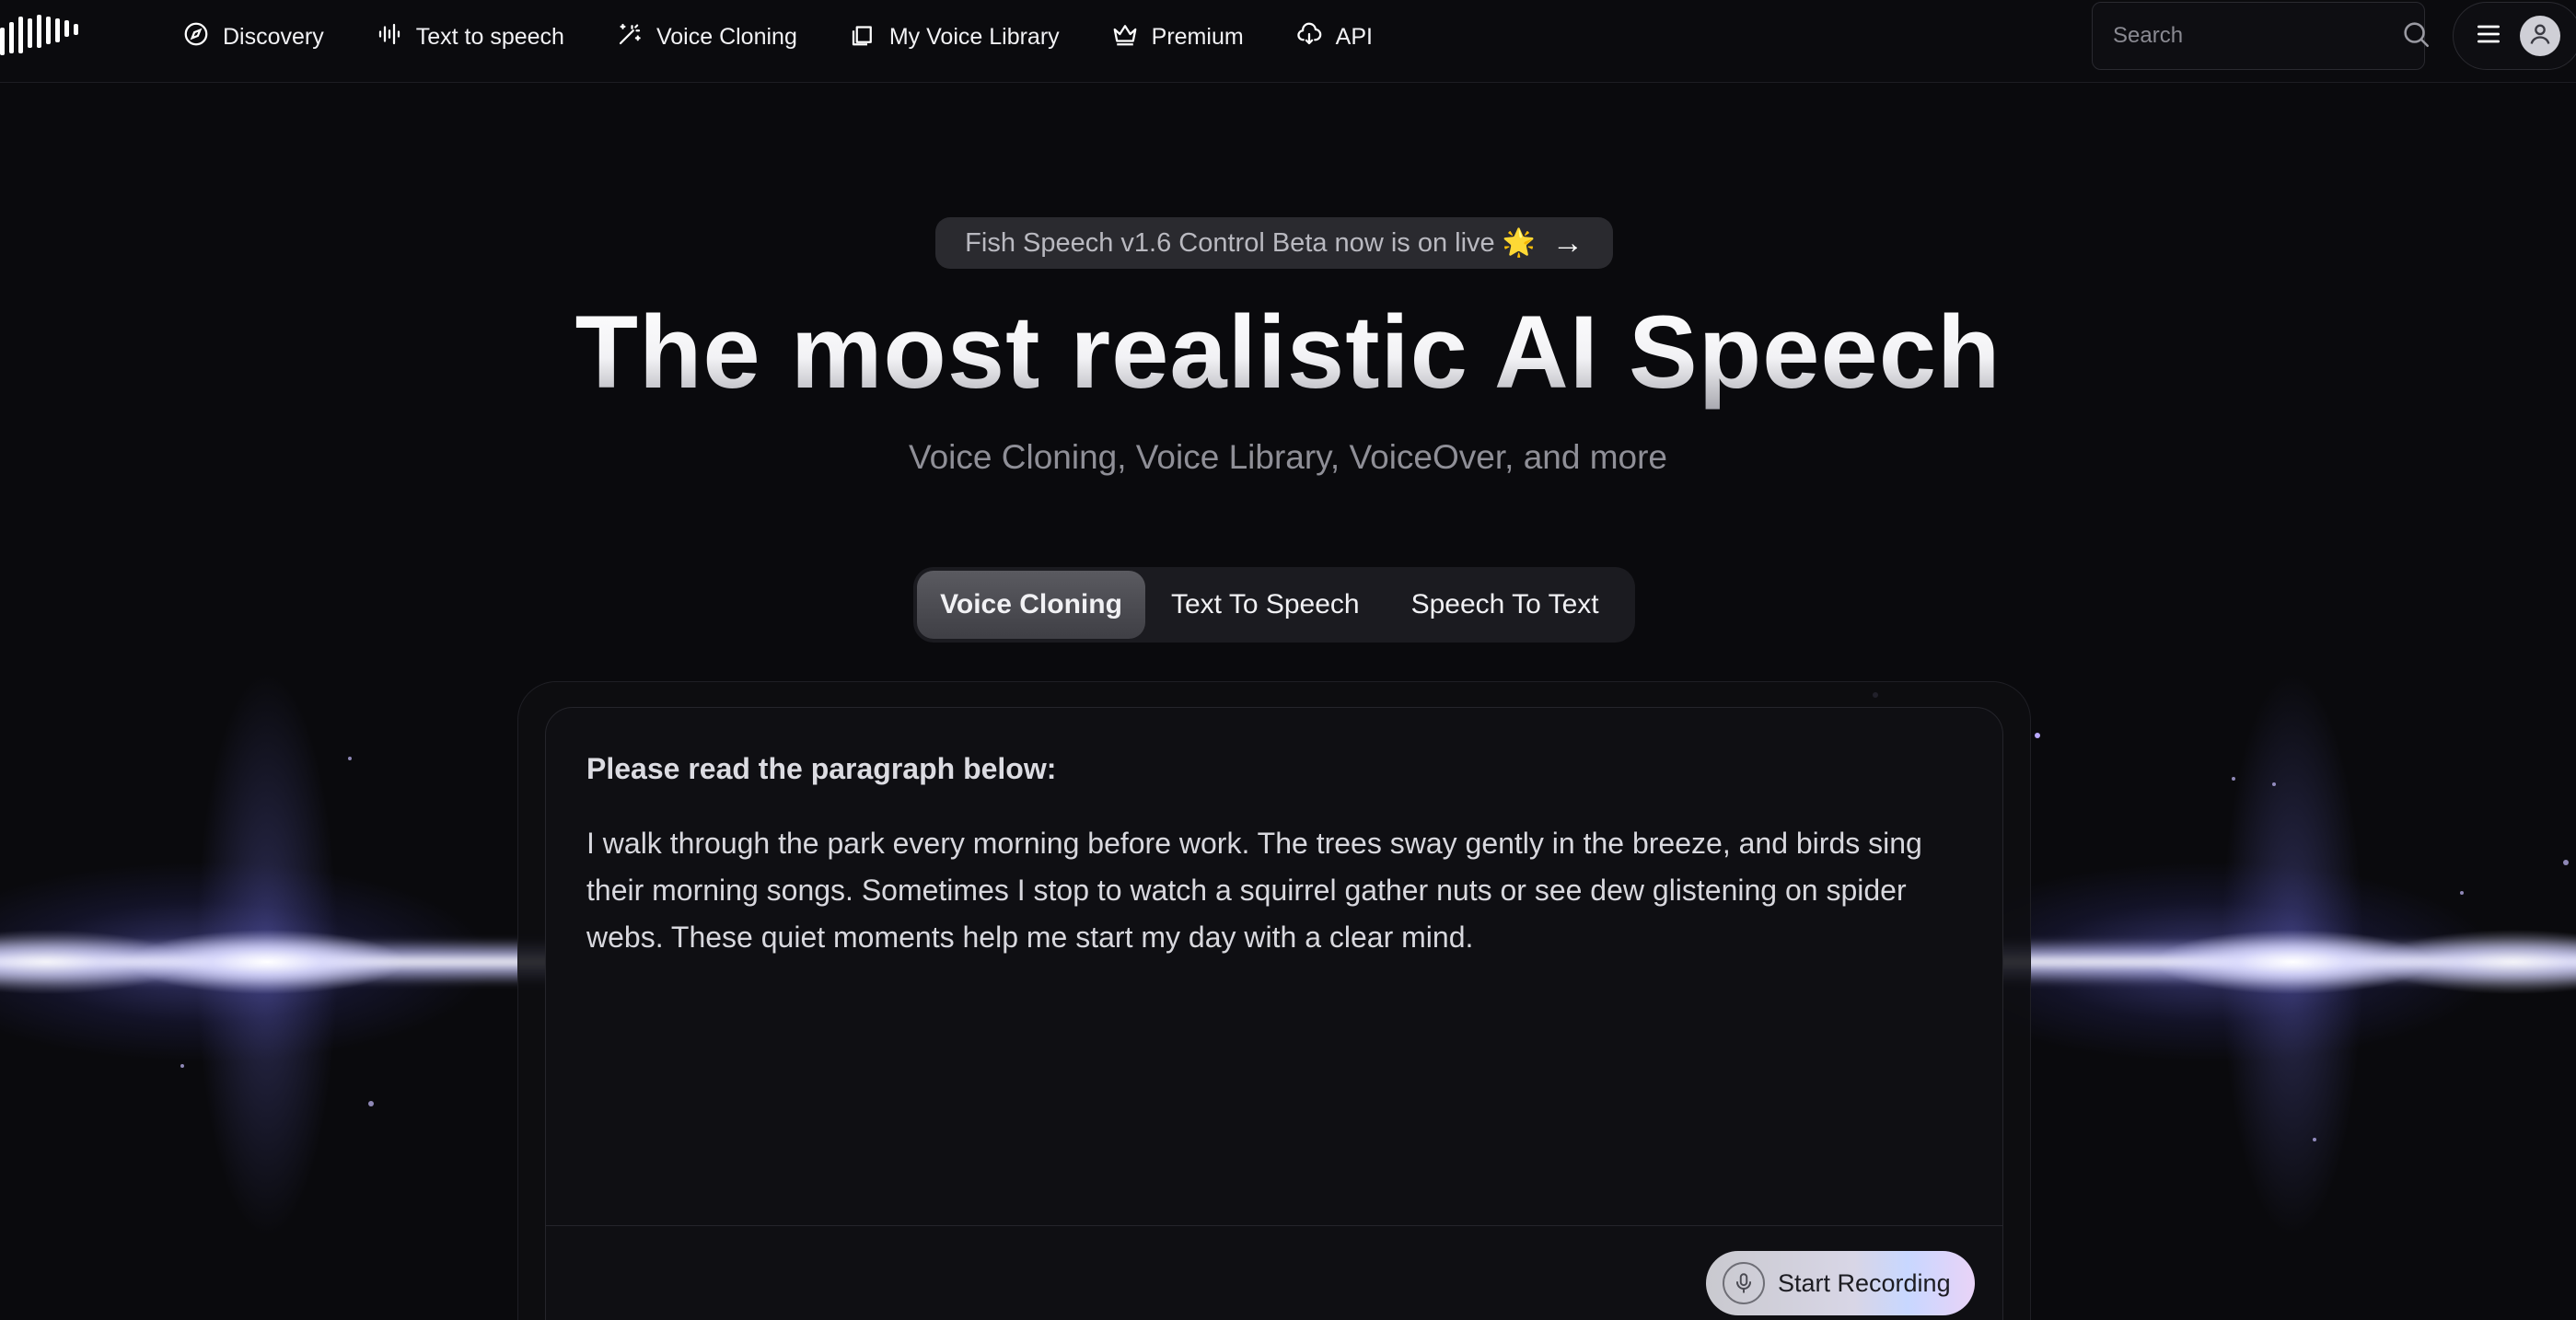 This screenshot has height=1320, width=2576. What do you see at coordinates (196, 37) in the screenshot?
I see `compass-icon` at bounding box center [196, 37].